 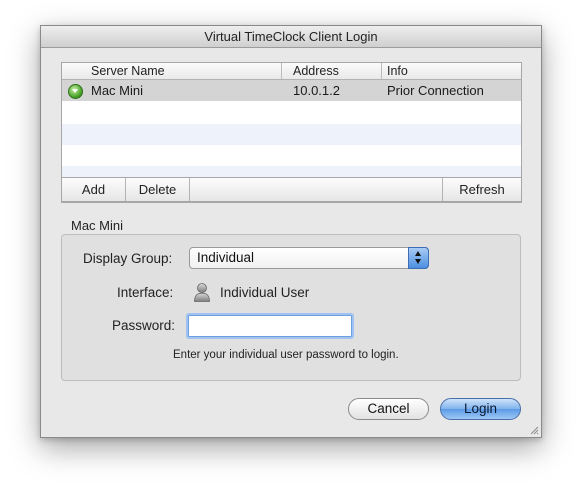 What do you see at coordinates (435, 90) in the screenshot?
I see `server-info-cell: Prior Connection` at bounding box center [435, 90].